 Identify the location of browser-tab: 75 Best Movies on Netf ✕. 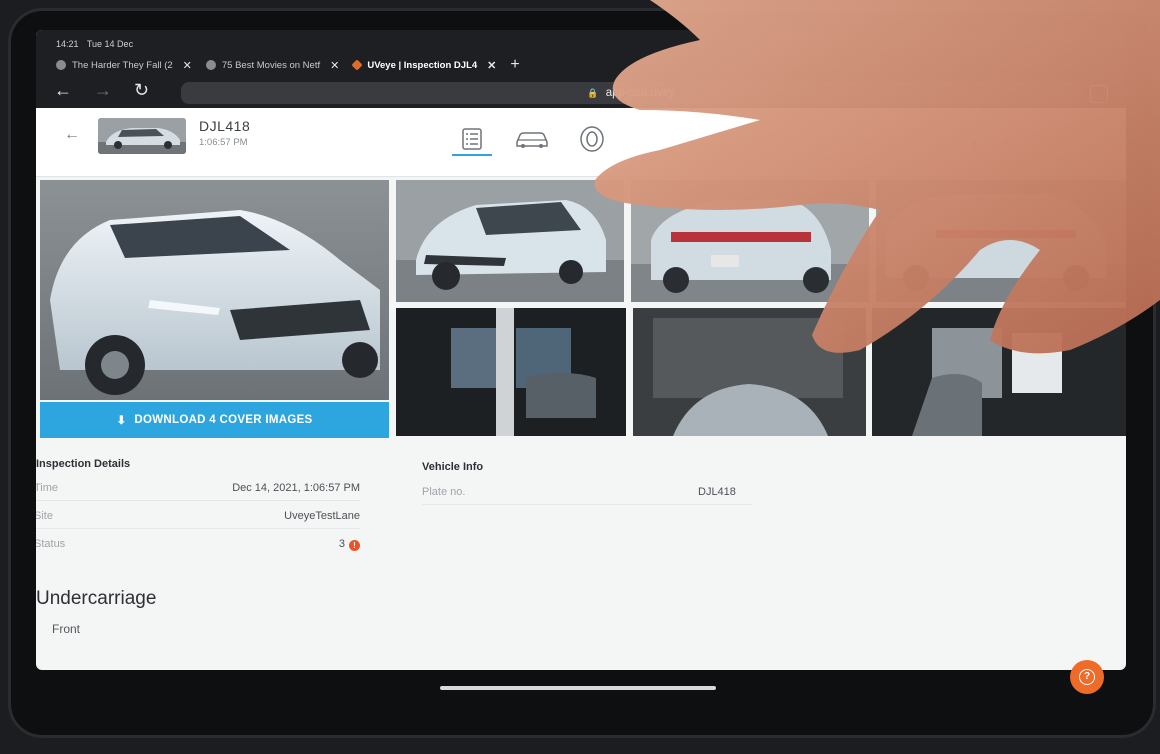
(272, 65).